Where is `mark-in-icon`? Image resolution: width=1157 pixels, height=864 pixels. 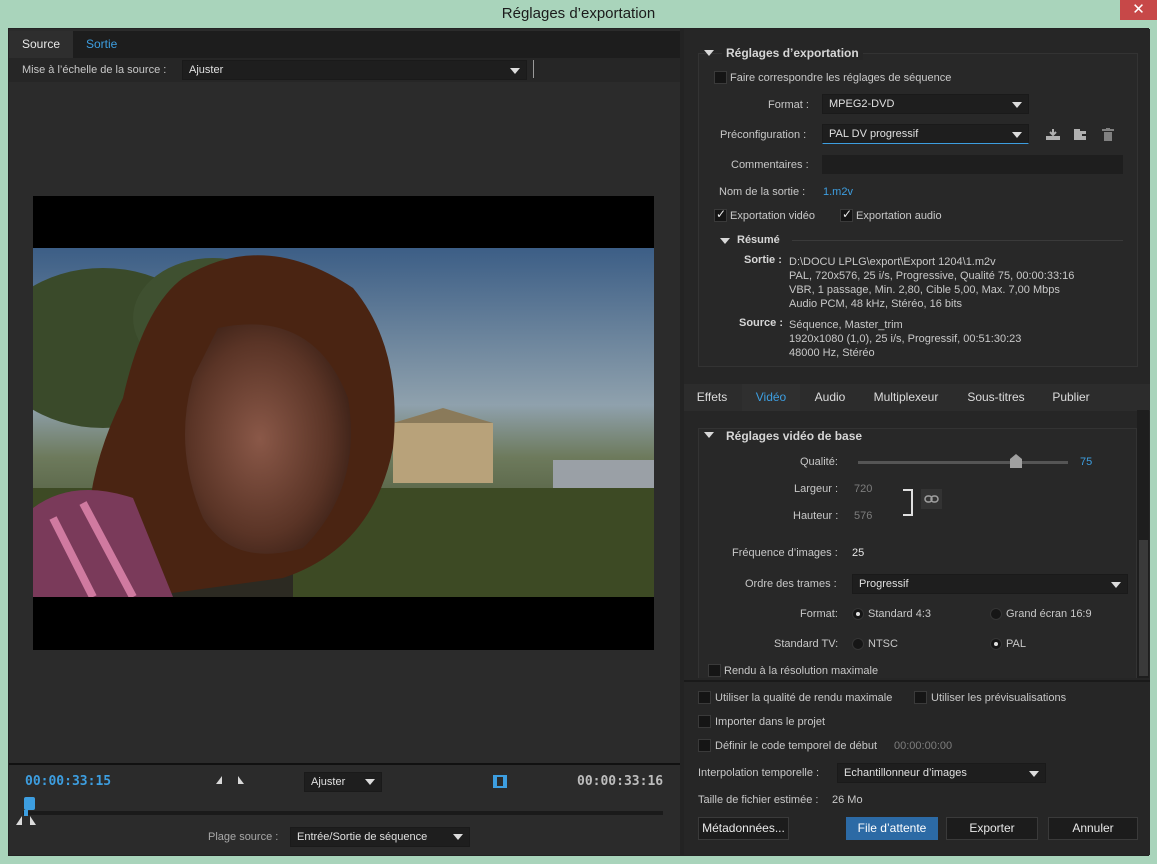 mark-in-icon is located at coordinates (219, 780).